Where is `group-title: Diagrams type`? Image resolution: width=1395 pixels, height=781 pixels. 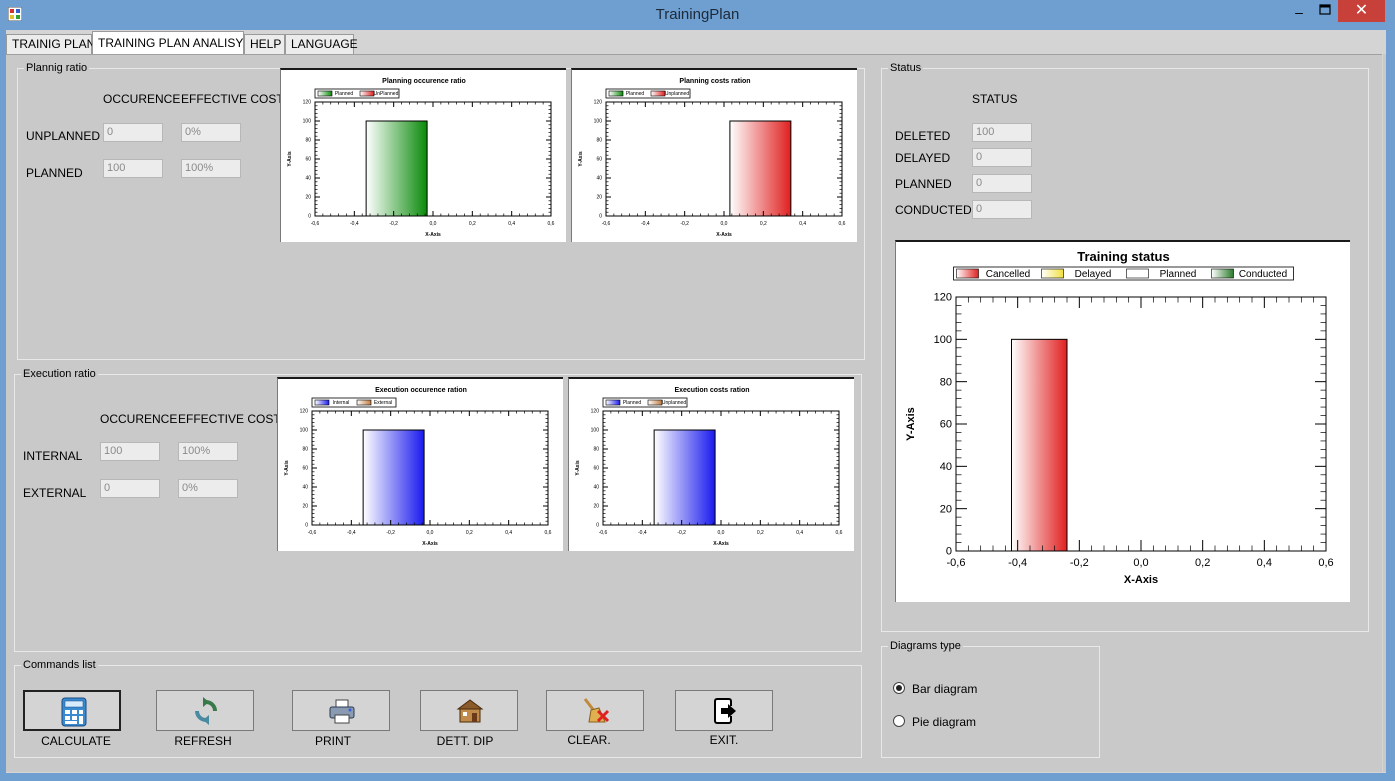
group-title: Diagrams type is located at coordinates (925, 646).